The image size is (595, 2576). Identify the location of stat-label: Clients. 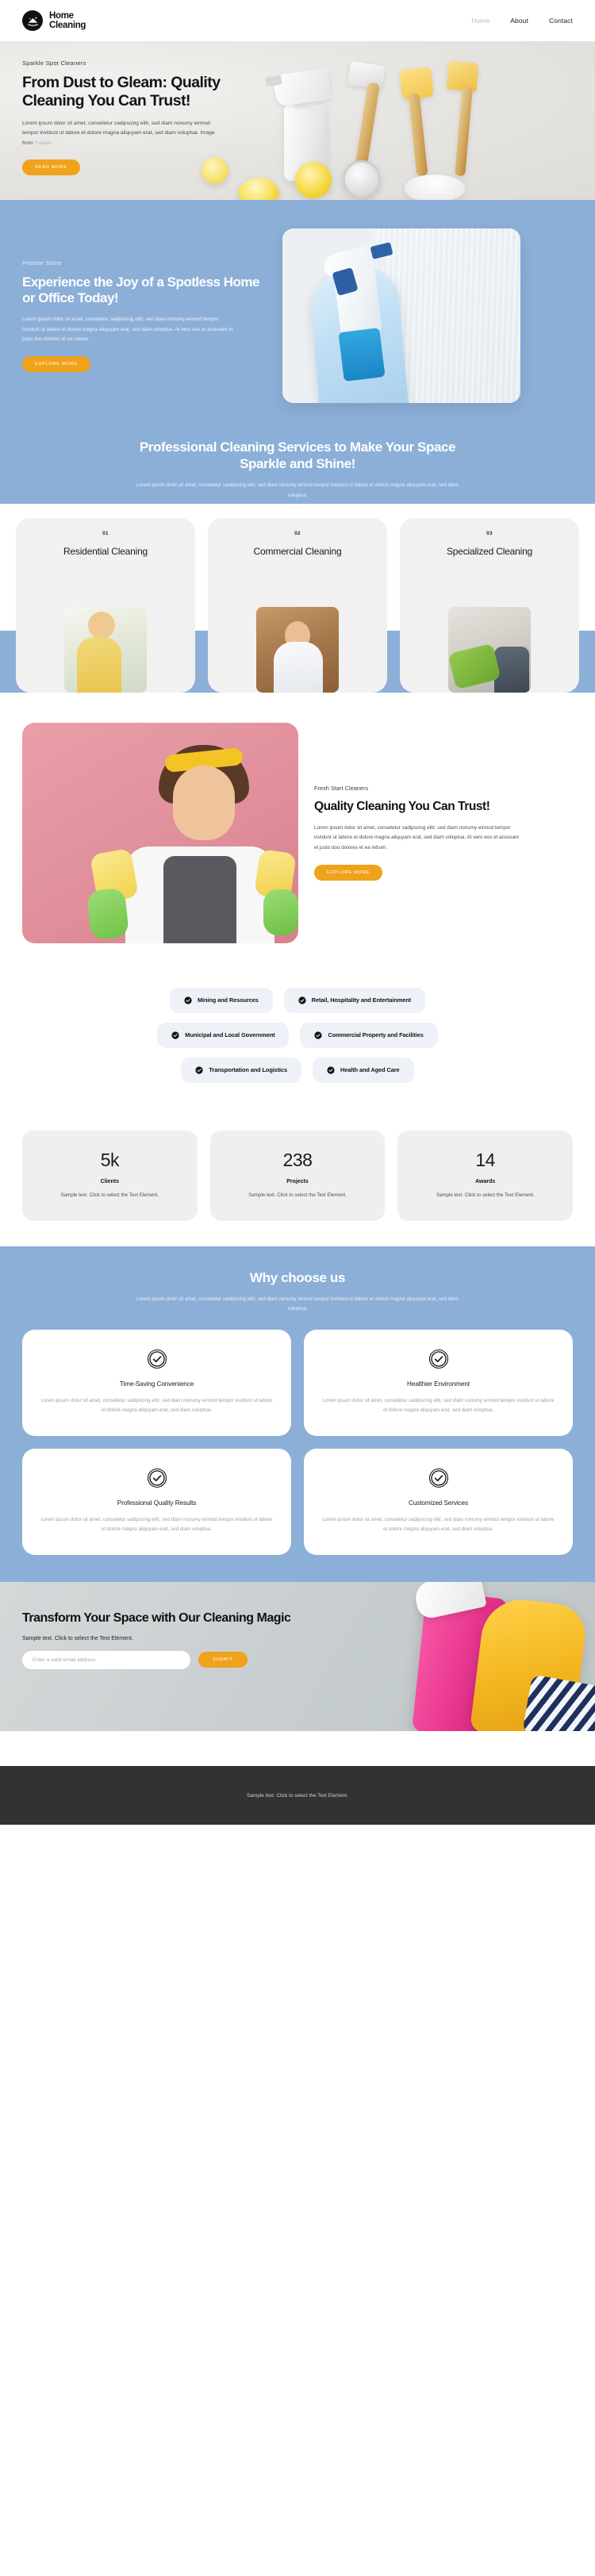
(109, 1181).